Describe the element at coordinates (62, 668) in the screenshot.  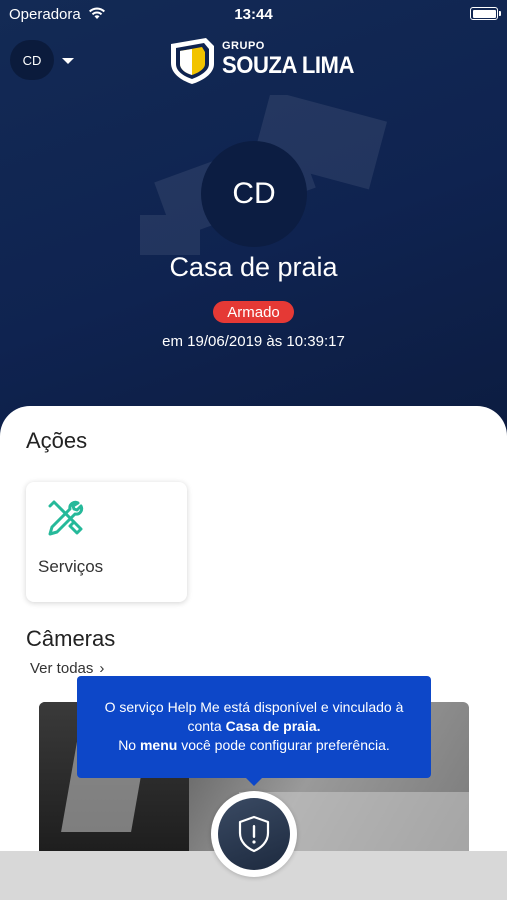
I see `see-all-label: Ver todas` at that location.